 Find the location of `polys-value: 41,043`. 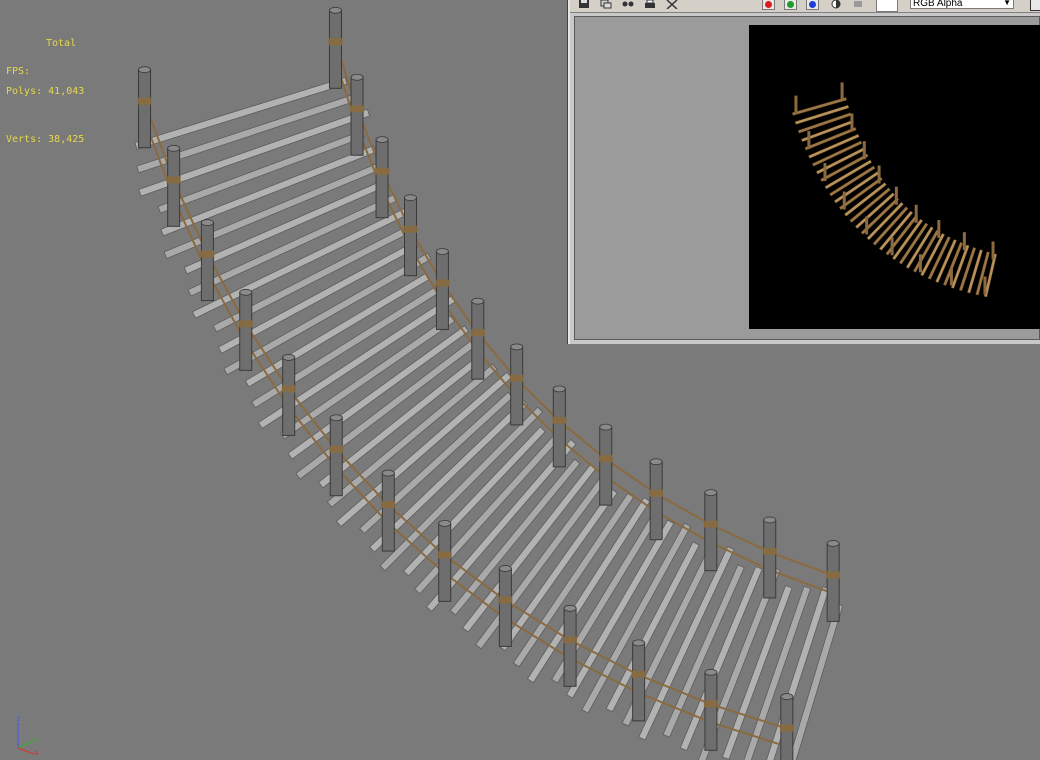

polys-value: 41,043 is located at coordinates (66, 91).